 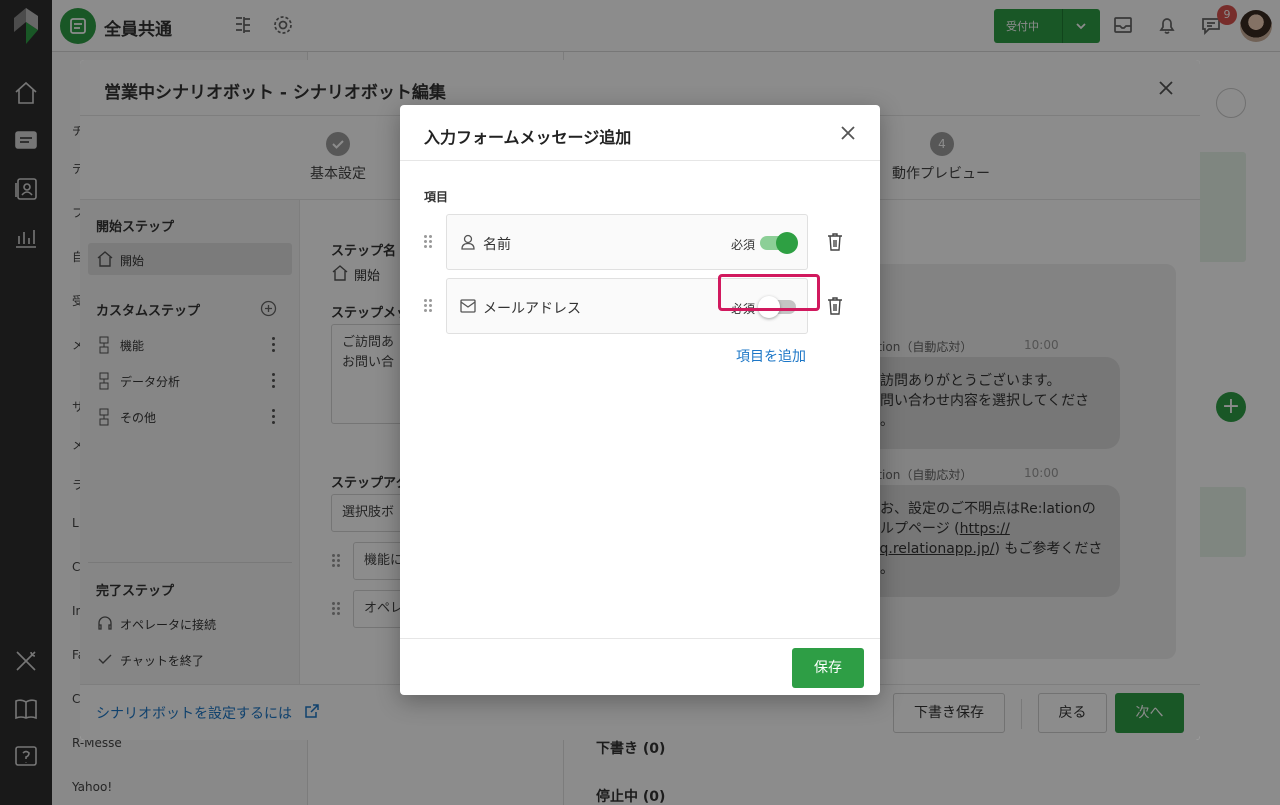 I want to click on highlight-annotation, so click(x=769, y=292).